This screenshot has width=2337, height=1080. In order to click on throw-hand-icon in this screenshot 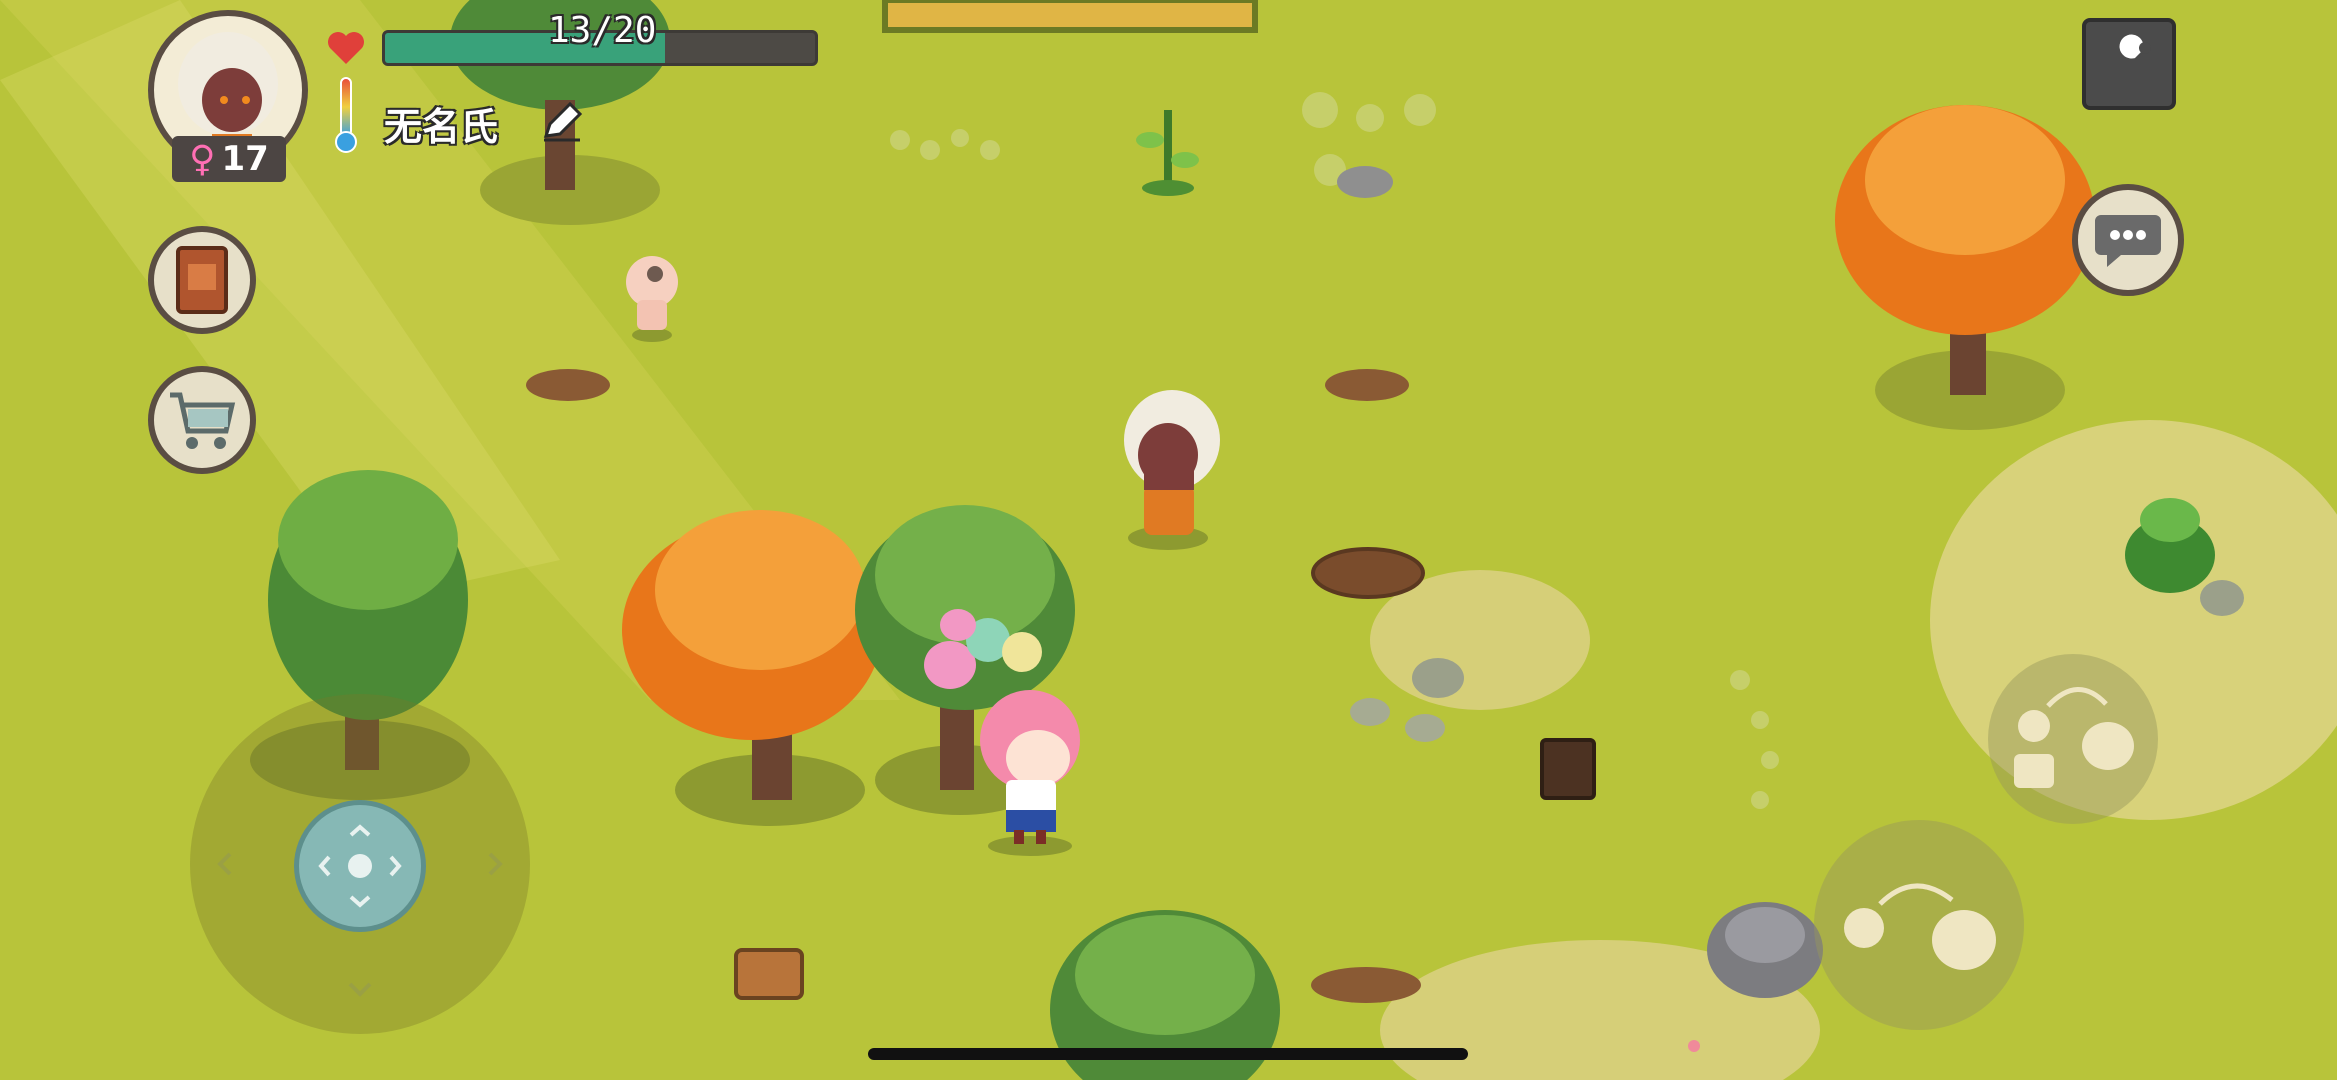, I will do `click(1920, 926)`.